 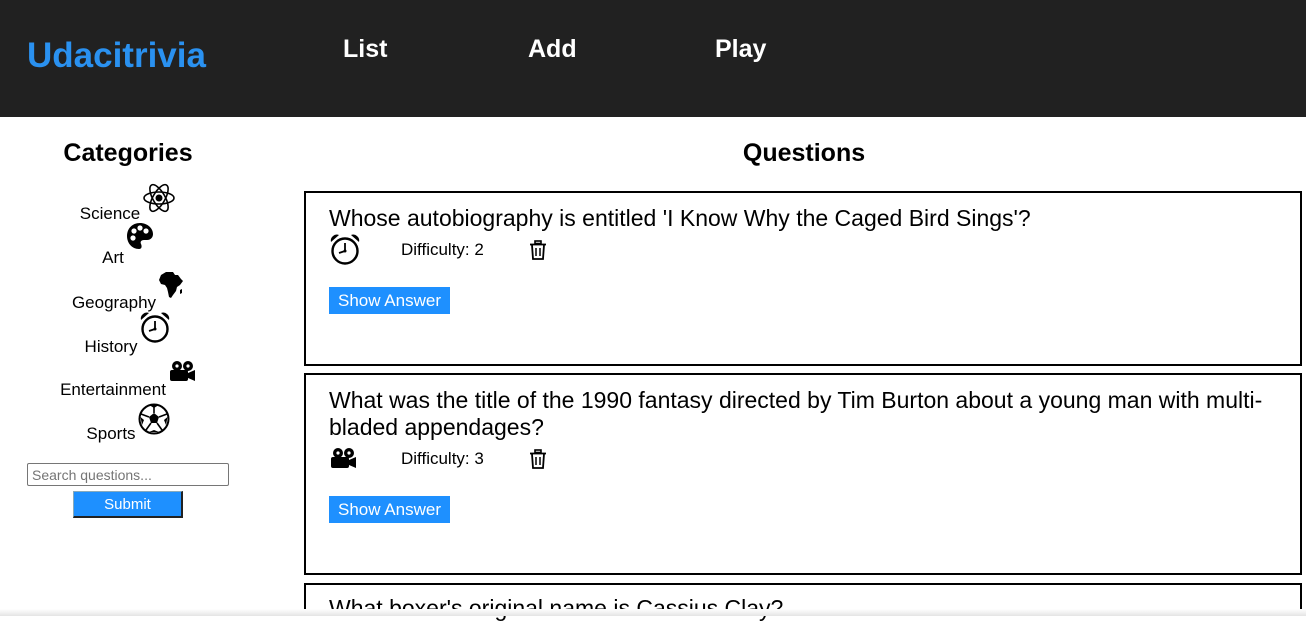 What do you see at coordinates (171, 287) in the screenshot?
I see `africa-icon` at bounding box center [171, 287].